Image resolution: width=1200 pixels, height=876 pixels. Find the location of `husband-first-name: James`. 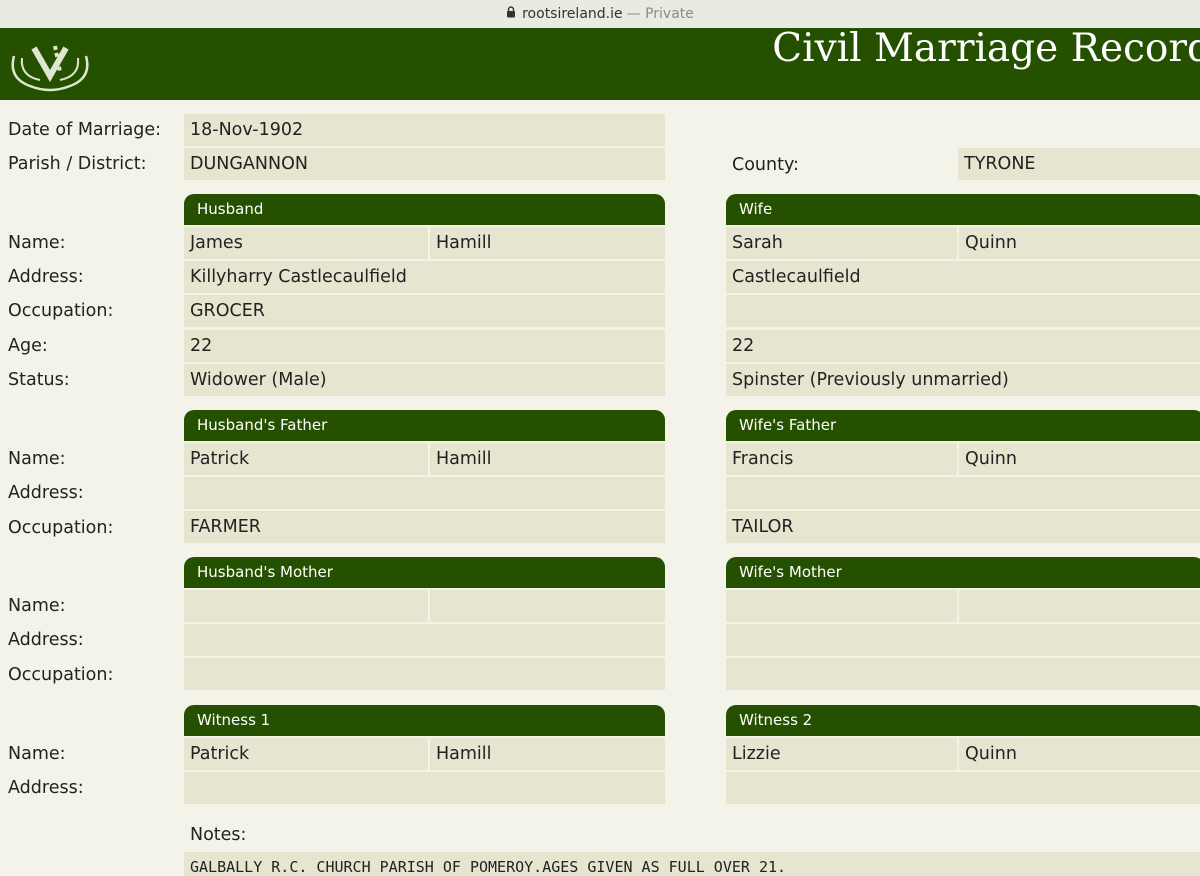

husband-first-name: James is located at coordinates (306, 243).